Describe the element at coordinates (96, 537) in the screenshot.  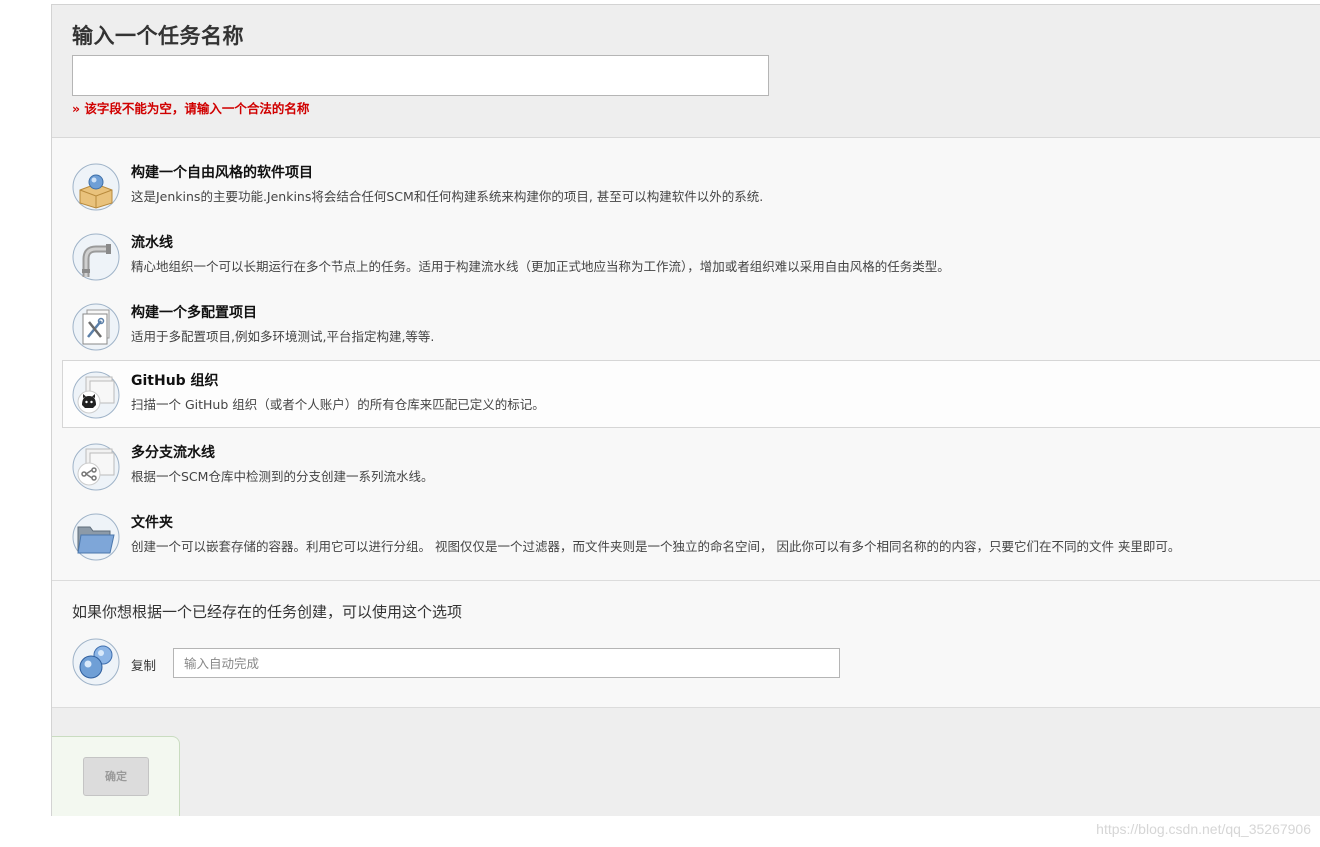
I see `folder-icon` at that location.